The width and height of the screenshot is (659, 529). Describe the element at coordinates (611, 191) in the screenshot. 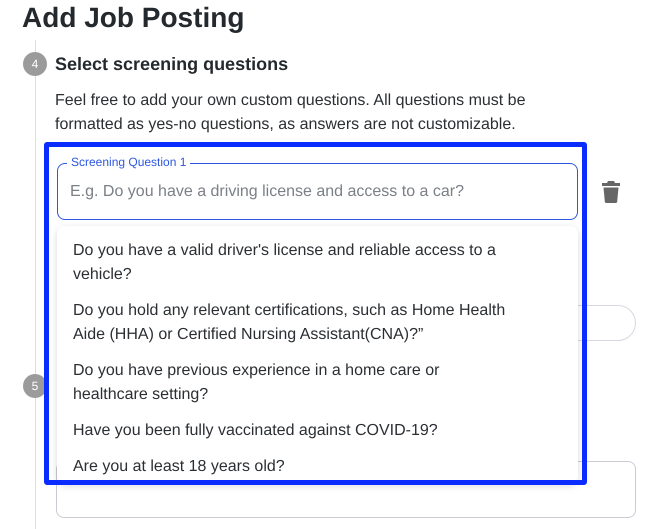

I see `trash-icon` at that location.